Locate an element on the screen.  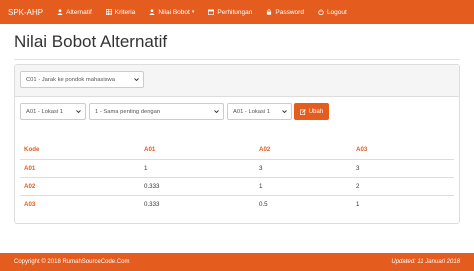
brand-link: SPK-AHP is located at coordinates (25, 12).